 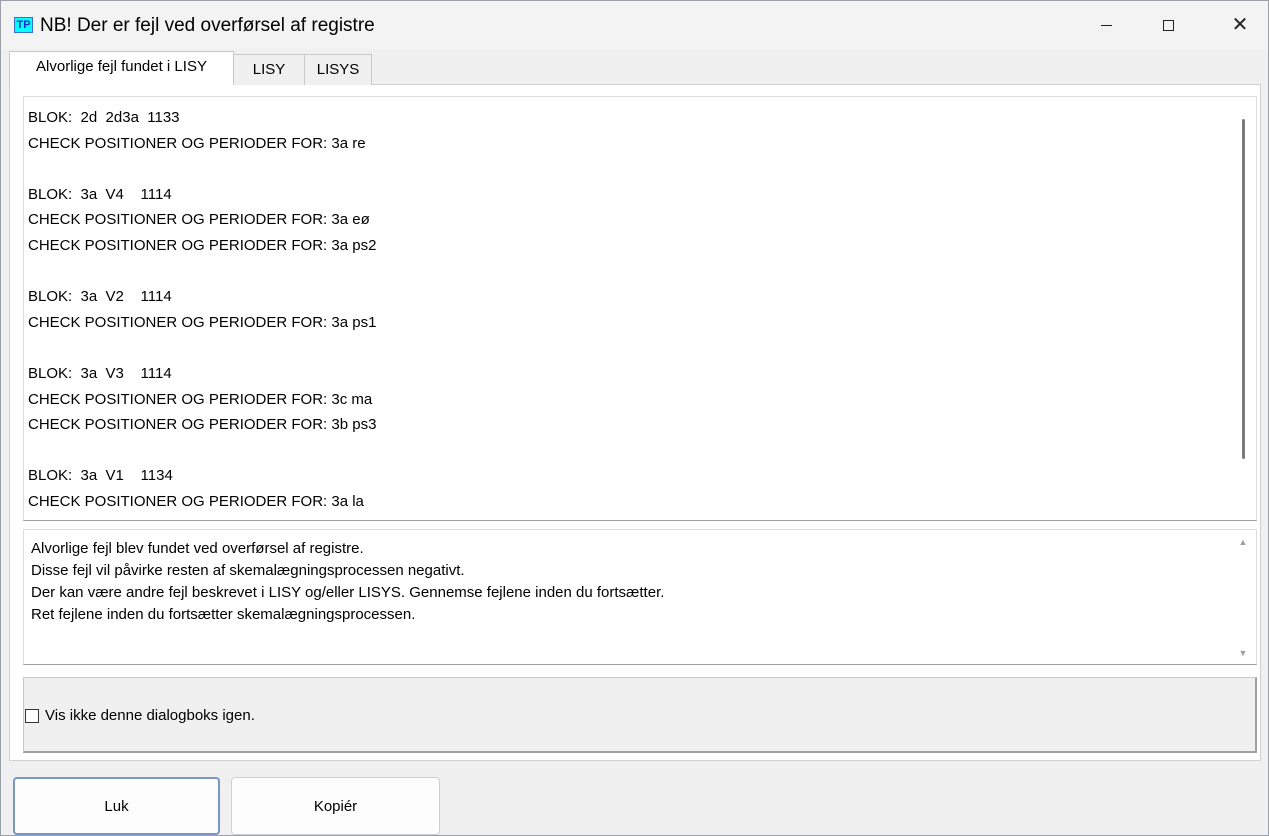 What do you see at coordinates (150, 715) in the screenshot?
I see `dont-show-again-label: Vis ikke denne dialogboks igen.` at bounding box center [150, 715].